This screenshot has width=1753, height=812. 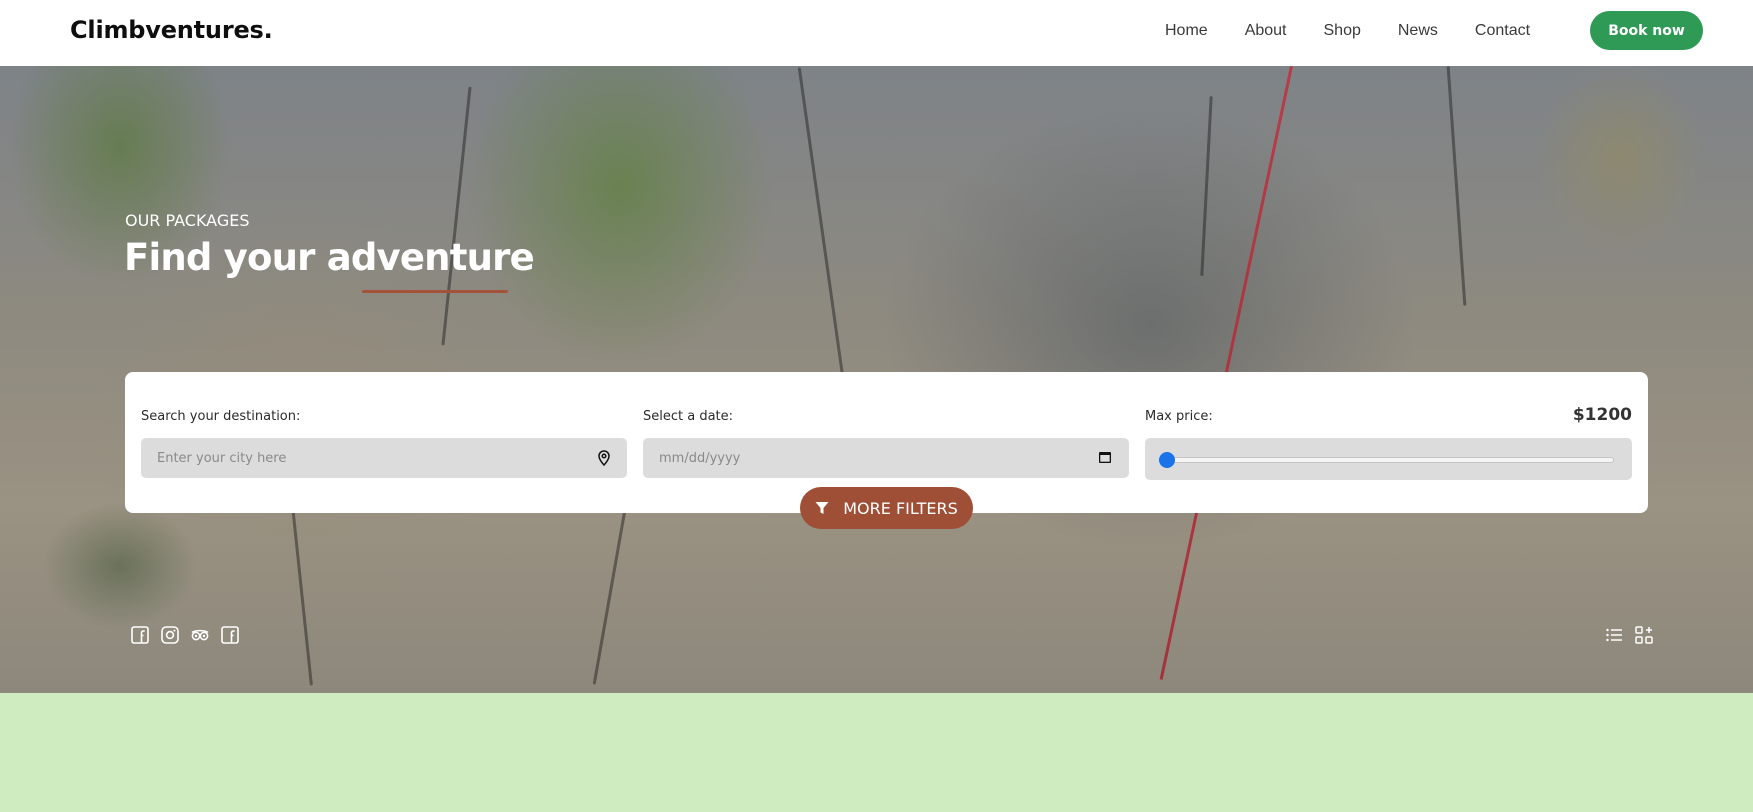 I want to click on price-slider-track, so click(x=1388, y=460).